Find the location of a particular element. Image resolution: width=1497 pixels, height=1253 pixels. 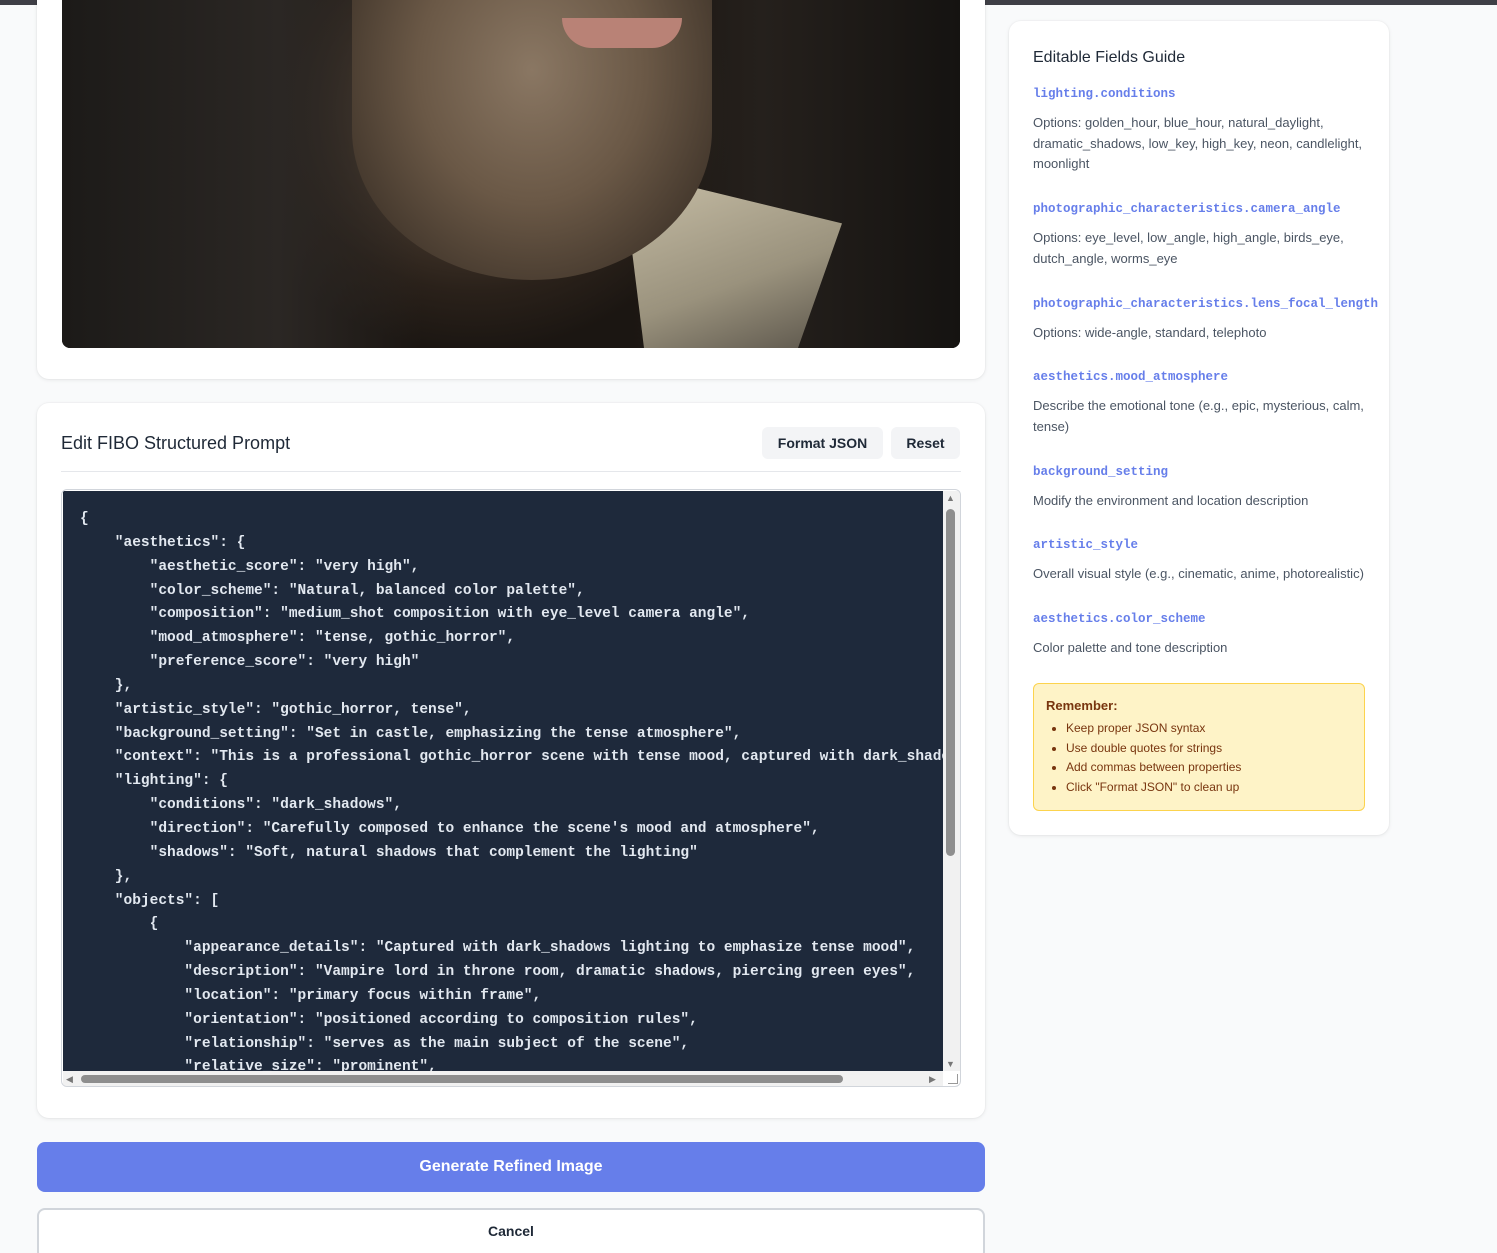

vertical-scroll-thumb is located at coordinates (950, 682).